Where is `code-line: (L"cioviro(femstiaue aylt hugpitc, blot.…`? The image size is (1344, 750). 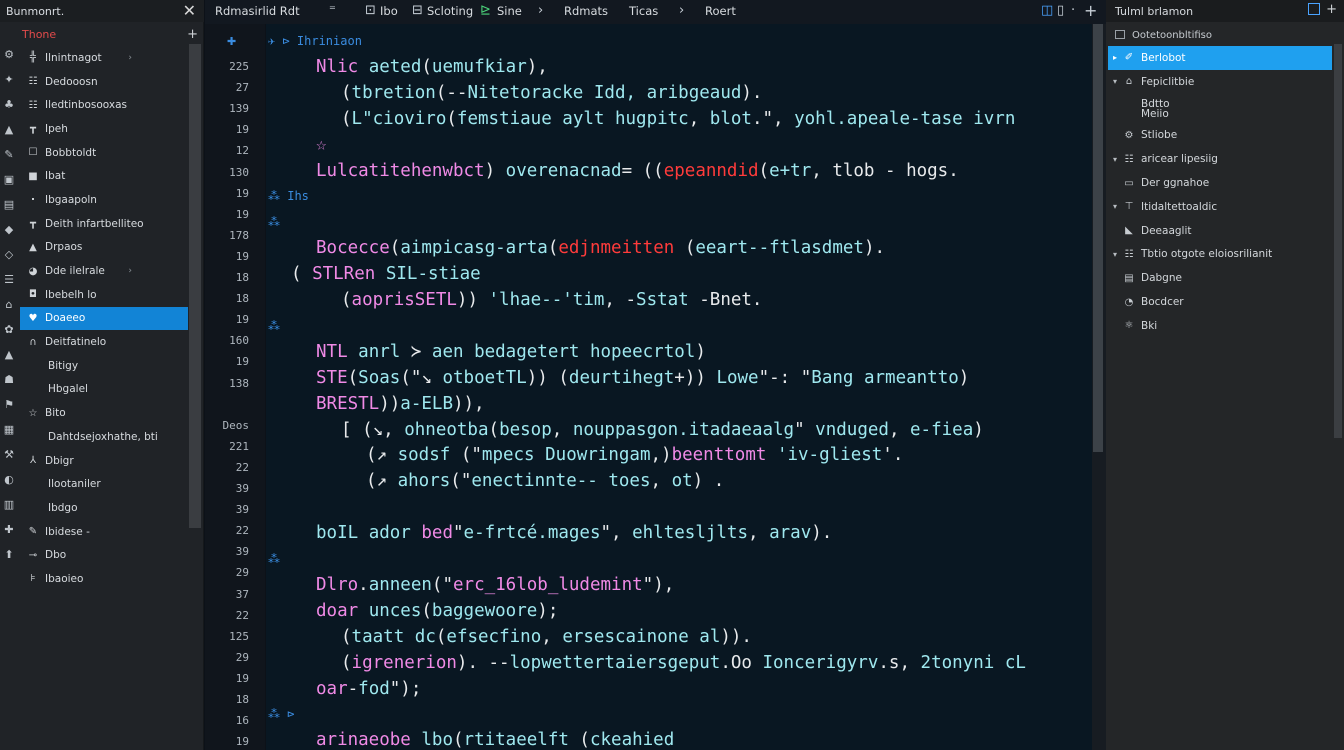
code-line: (L"cioviro(femstiaue aylt hugpitc, blot.… is located at coordinates (678, 119).